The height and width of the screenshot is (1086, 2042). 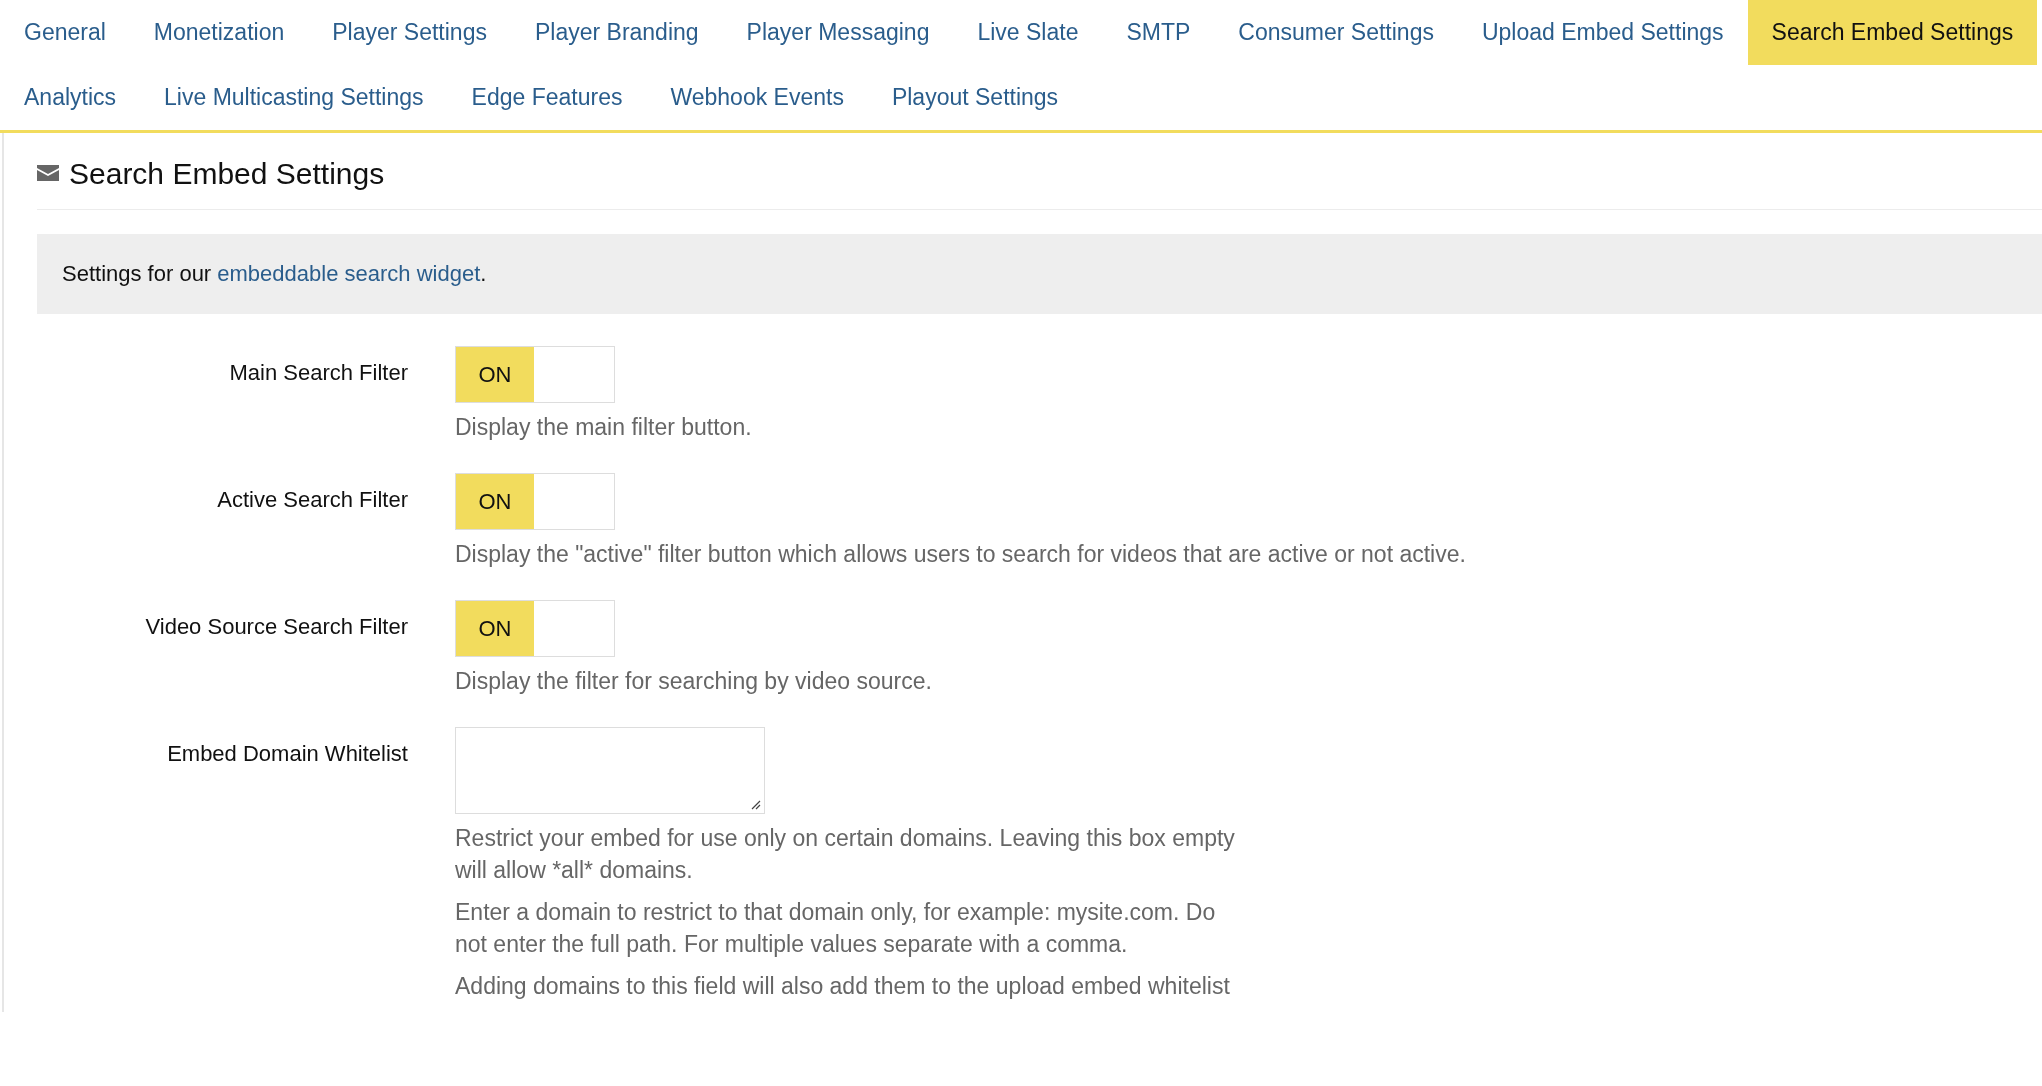 I want to click on tab: Search Embed Settings, so click(x=1892, y=32).